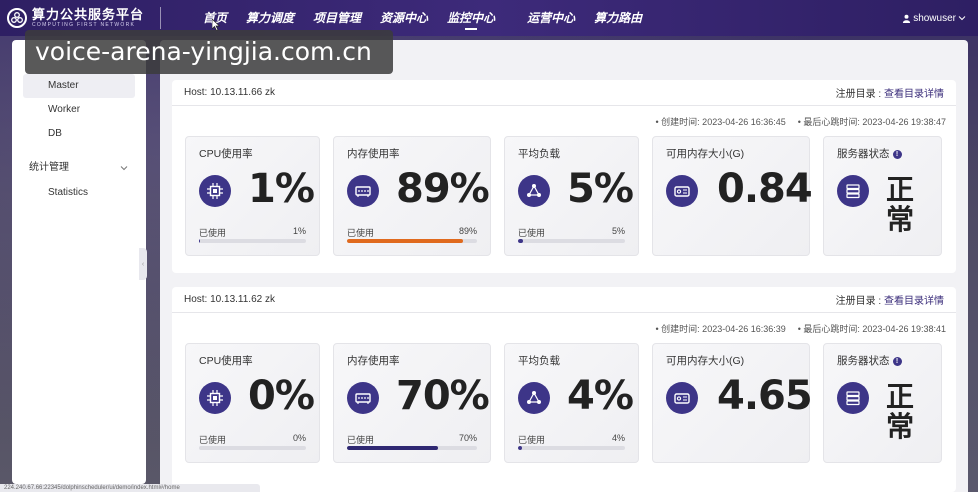  I want to click on logo-icon, so click(17, 18).